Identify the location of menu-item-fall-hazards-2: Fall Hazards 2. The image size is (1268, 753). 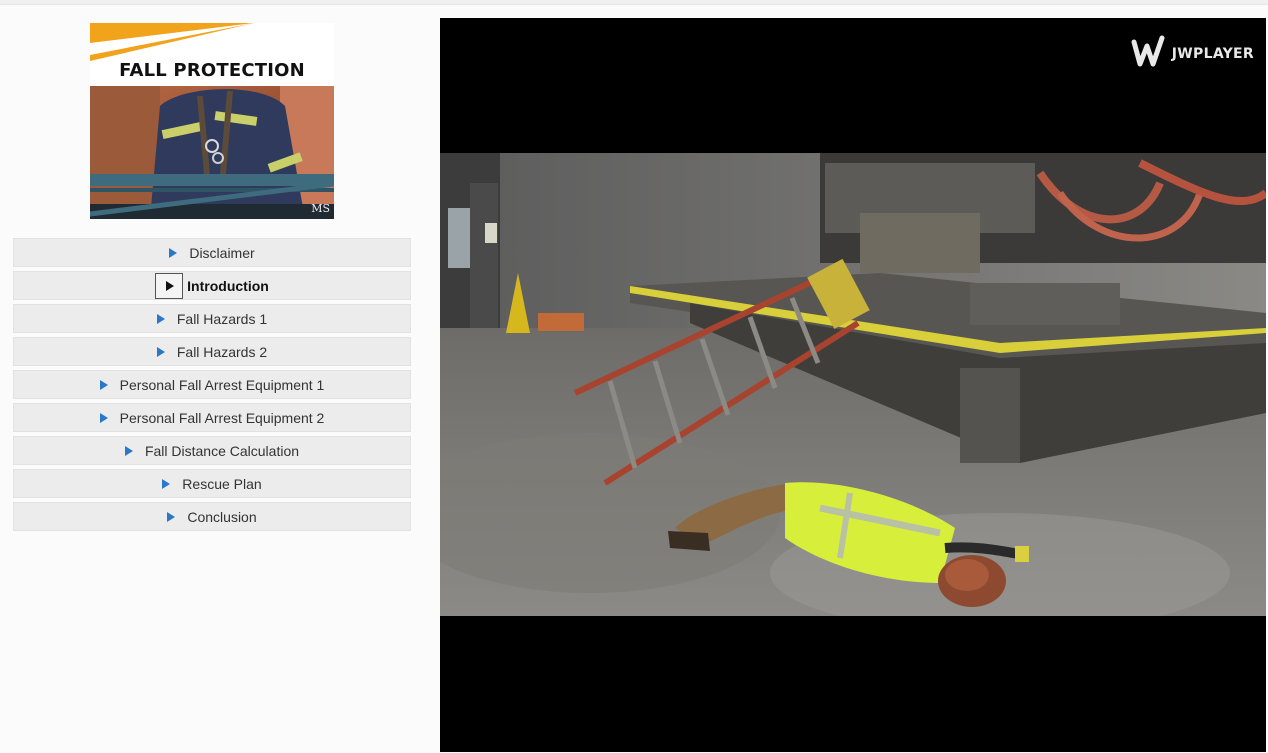
(212, 351).